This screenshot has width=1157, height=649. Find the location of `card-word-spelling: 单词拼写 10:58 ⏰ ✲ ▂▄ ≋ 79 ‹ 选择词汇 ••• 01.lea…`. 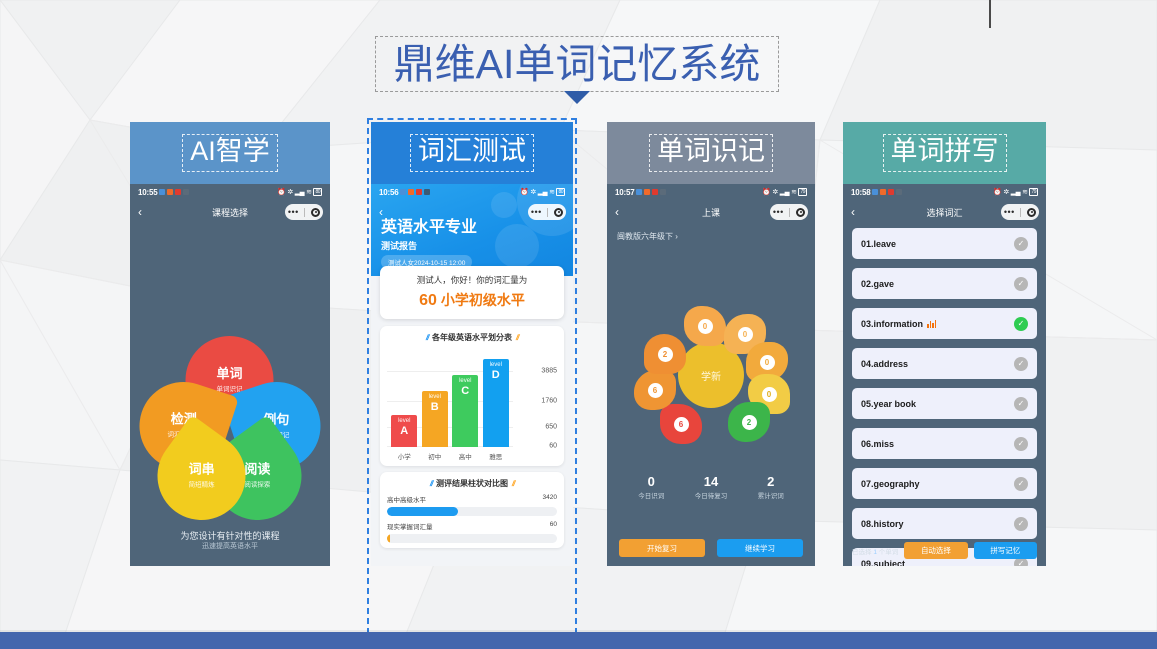

card-word-spelling: 单词拼写 10:58 ⏰ ✲ ▂▄ ≋ 79 ‹ 选择词汇 ••• 01.lea… is located at coordinates (944, 376).